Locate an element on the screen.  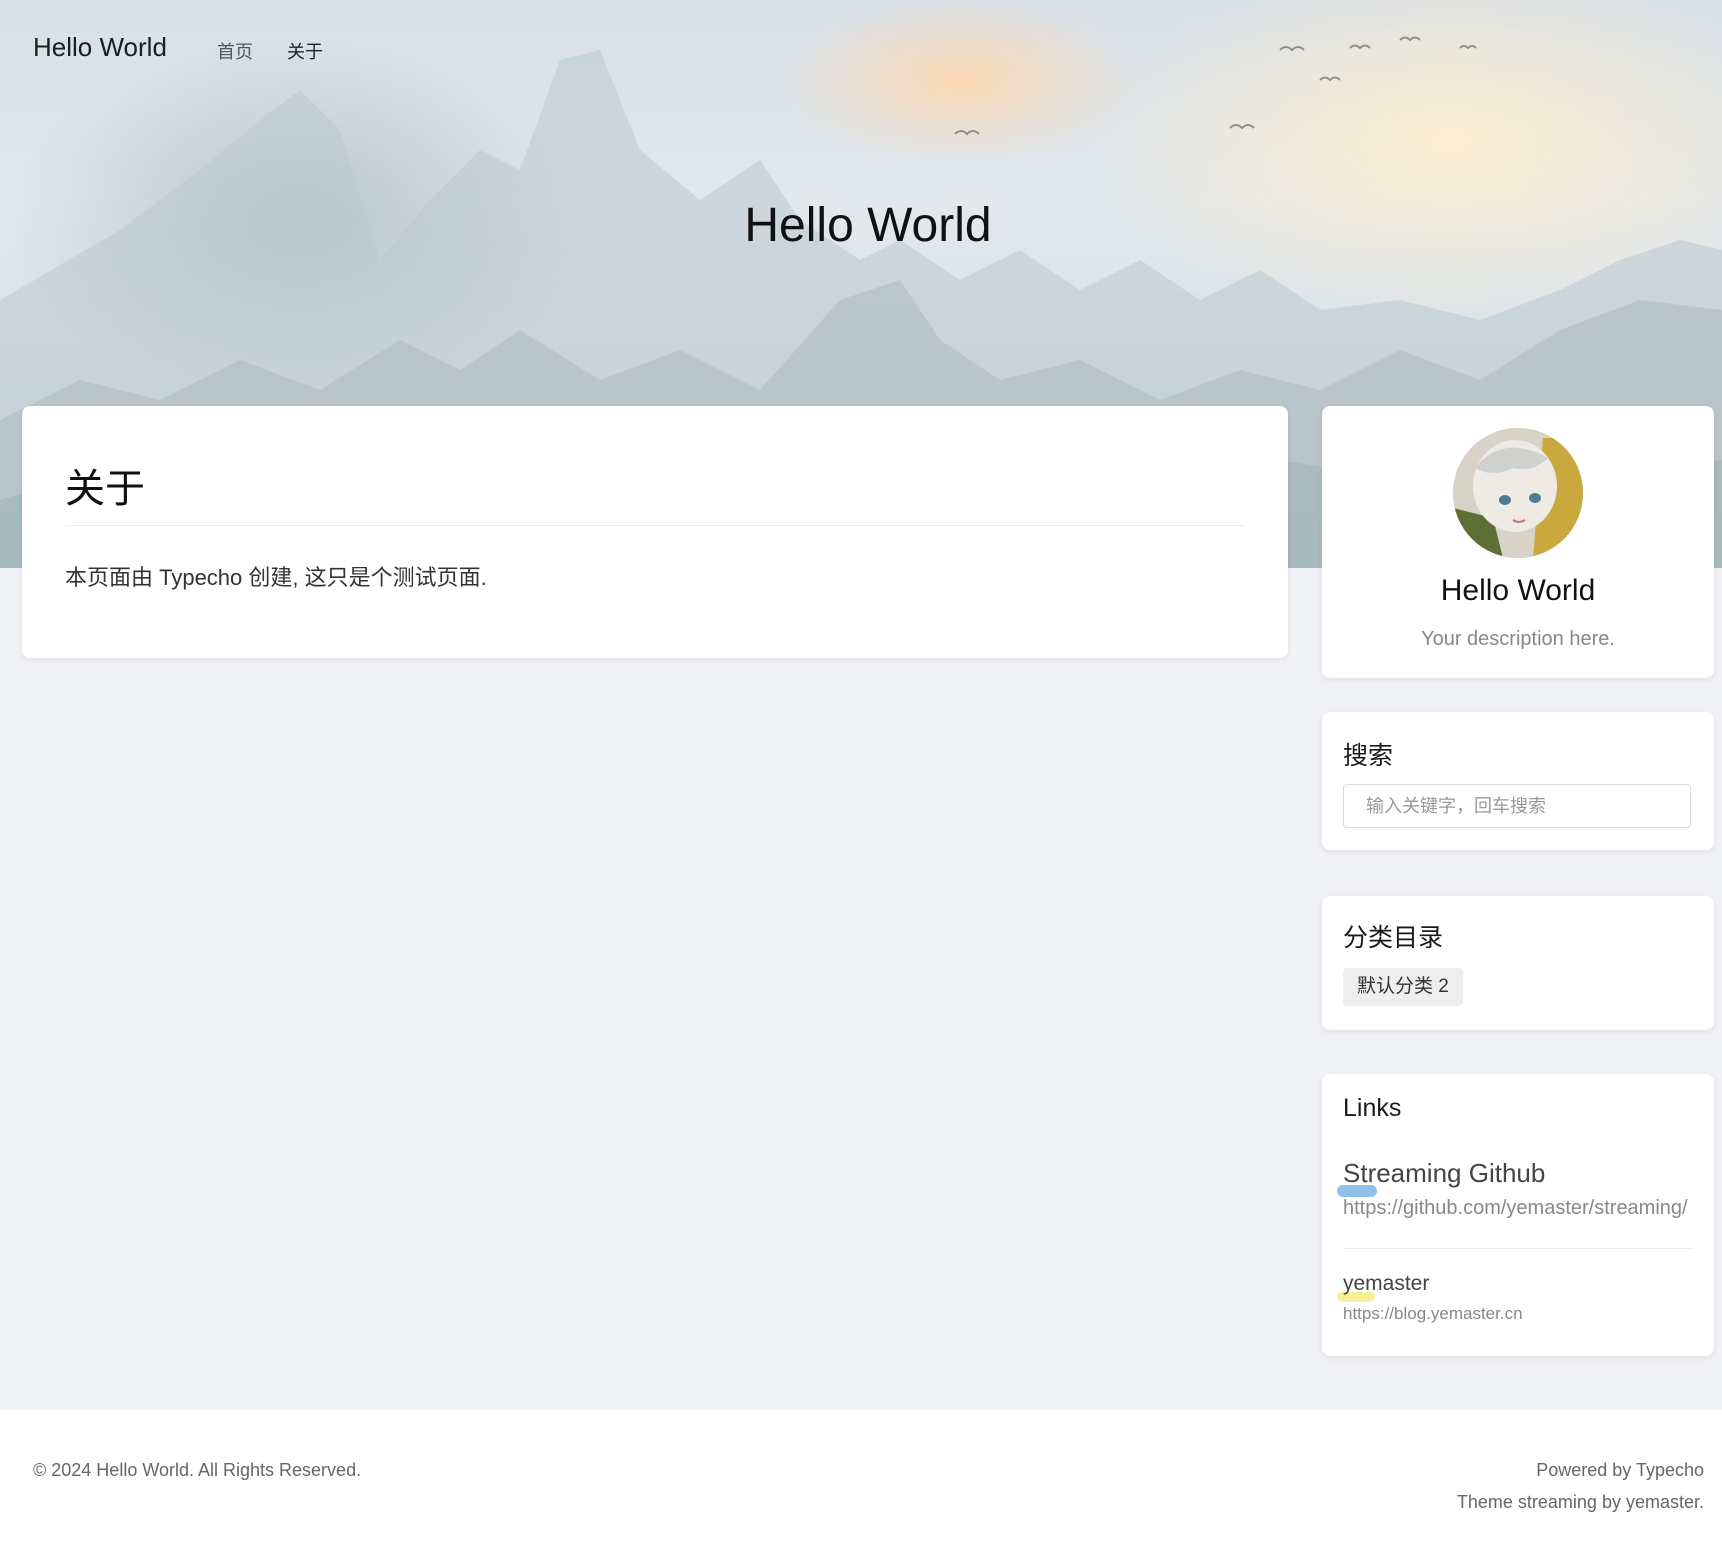
category-widget-title: 分类目录 is located at coordinates (1393, 938).